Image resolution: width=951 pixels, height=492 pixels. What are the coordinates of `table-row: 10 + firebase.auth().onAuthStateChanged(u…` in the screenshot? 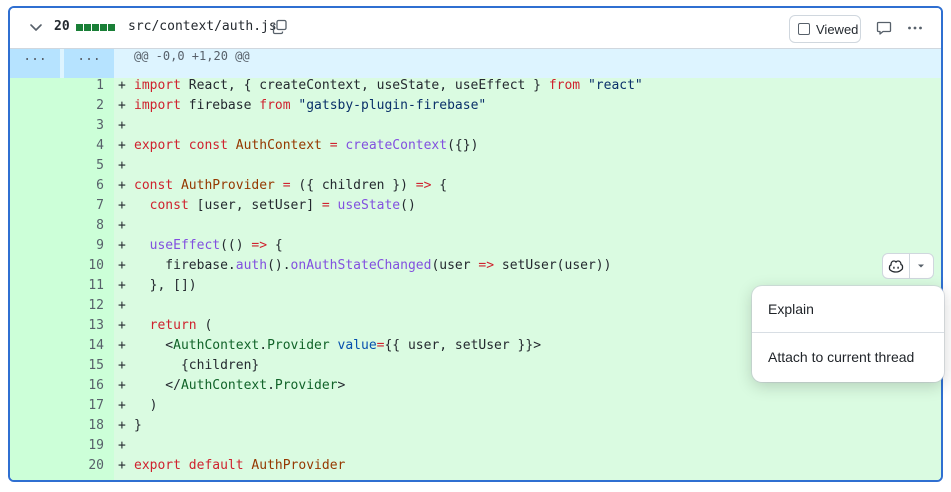 It's located at (475, 268).